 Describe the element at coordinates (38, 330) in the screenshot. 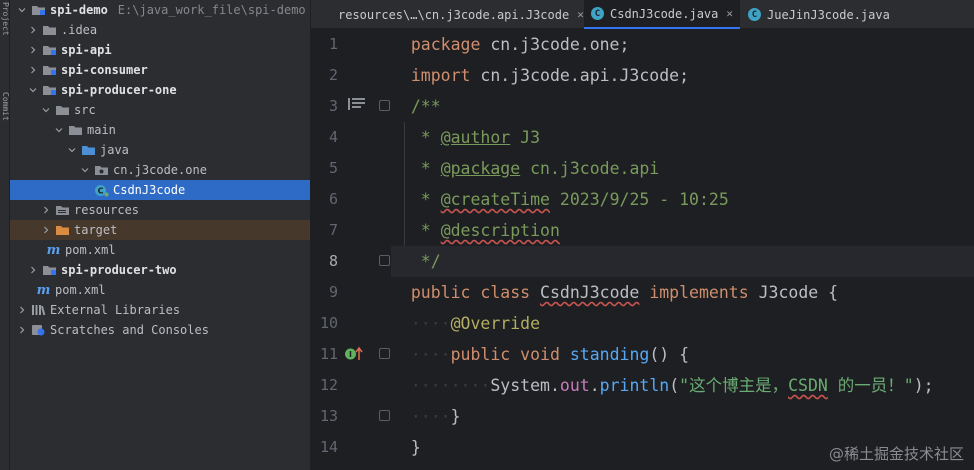

I see `scratches-icon` at that location.